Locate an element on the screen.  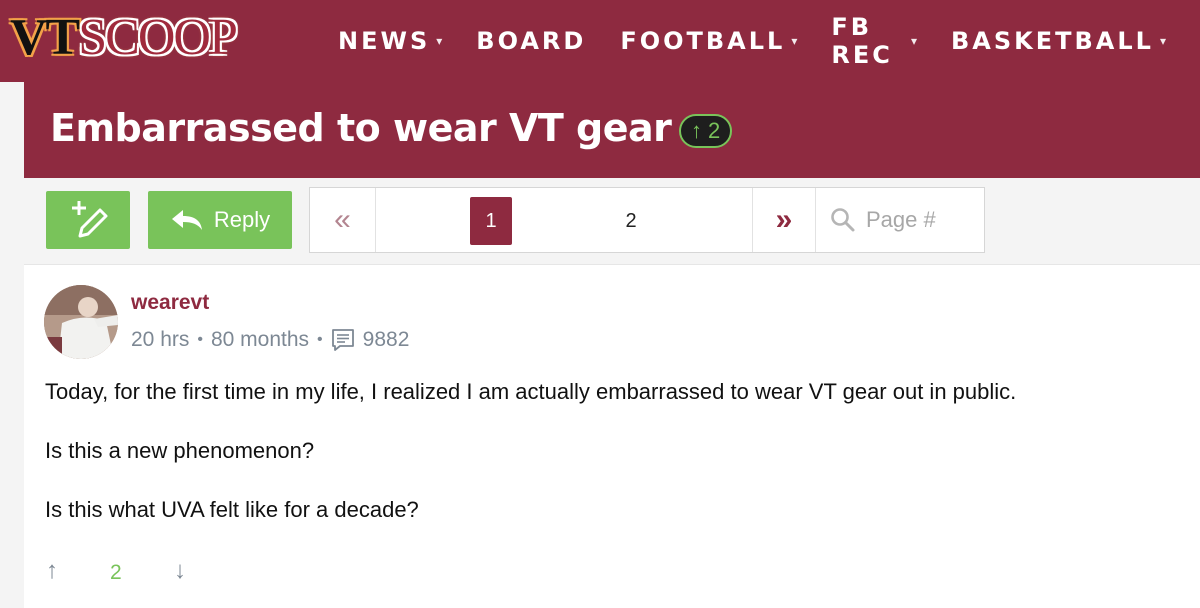
prev-page-button: « is located at coordinates (343, 220).